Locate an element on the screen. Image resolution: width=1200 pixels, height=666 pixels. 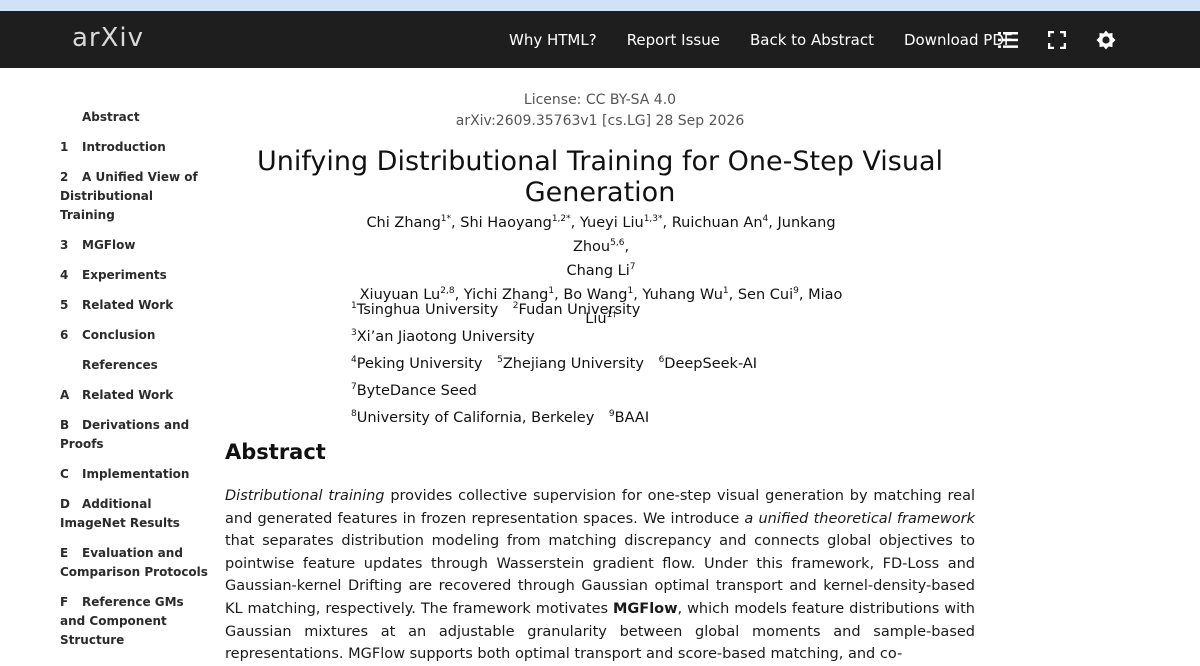
fullscreen-icon is located at coordinates (1057, 40).